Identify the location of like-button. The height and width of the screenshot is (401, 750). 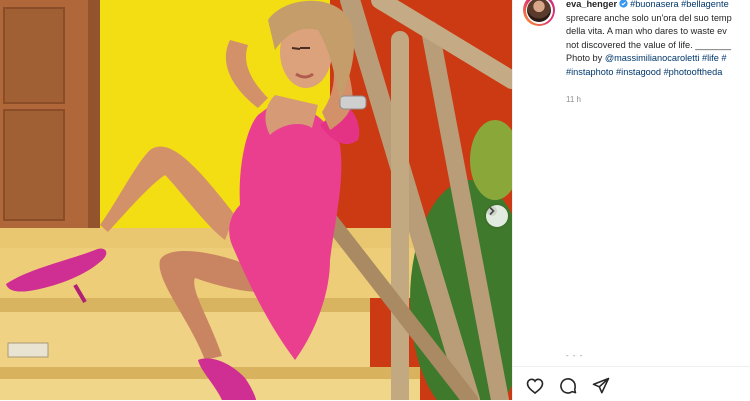
(535, 386).